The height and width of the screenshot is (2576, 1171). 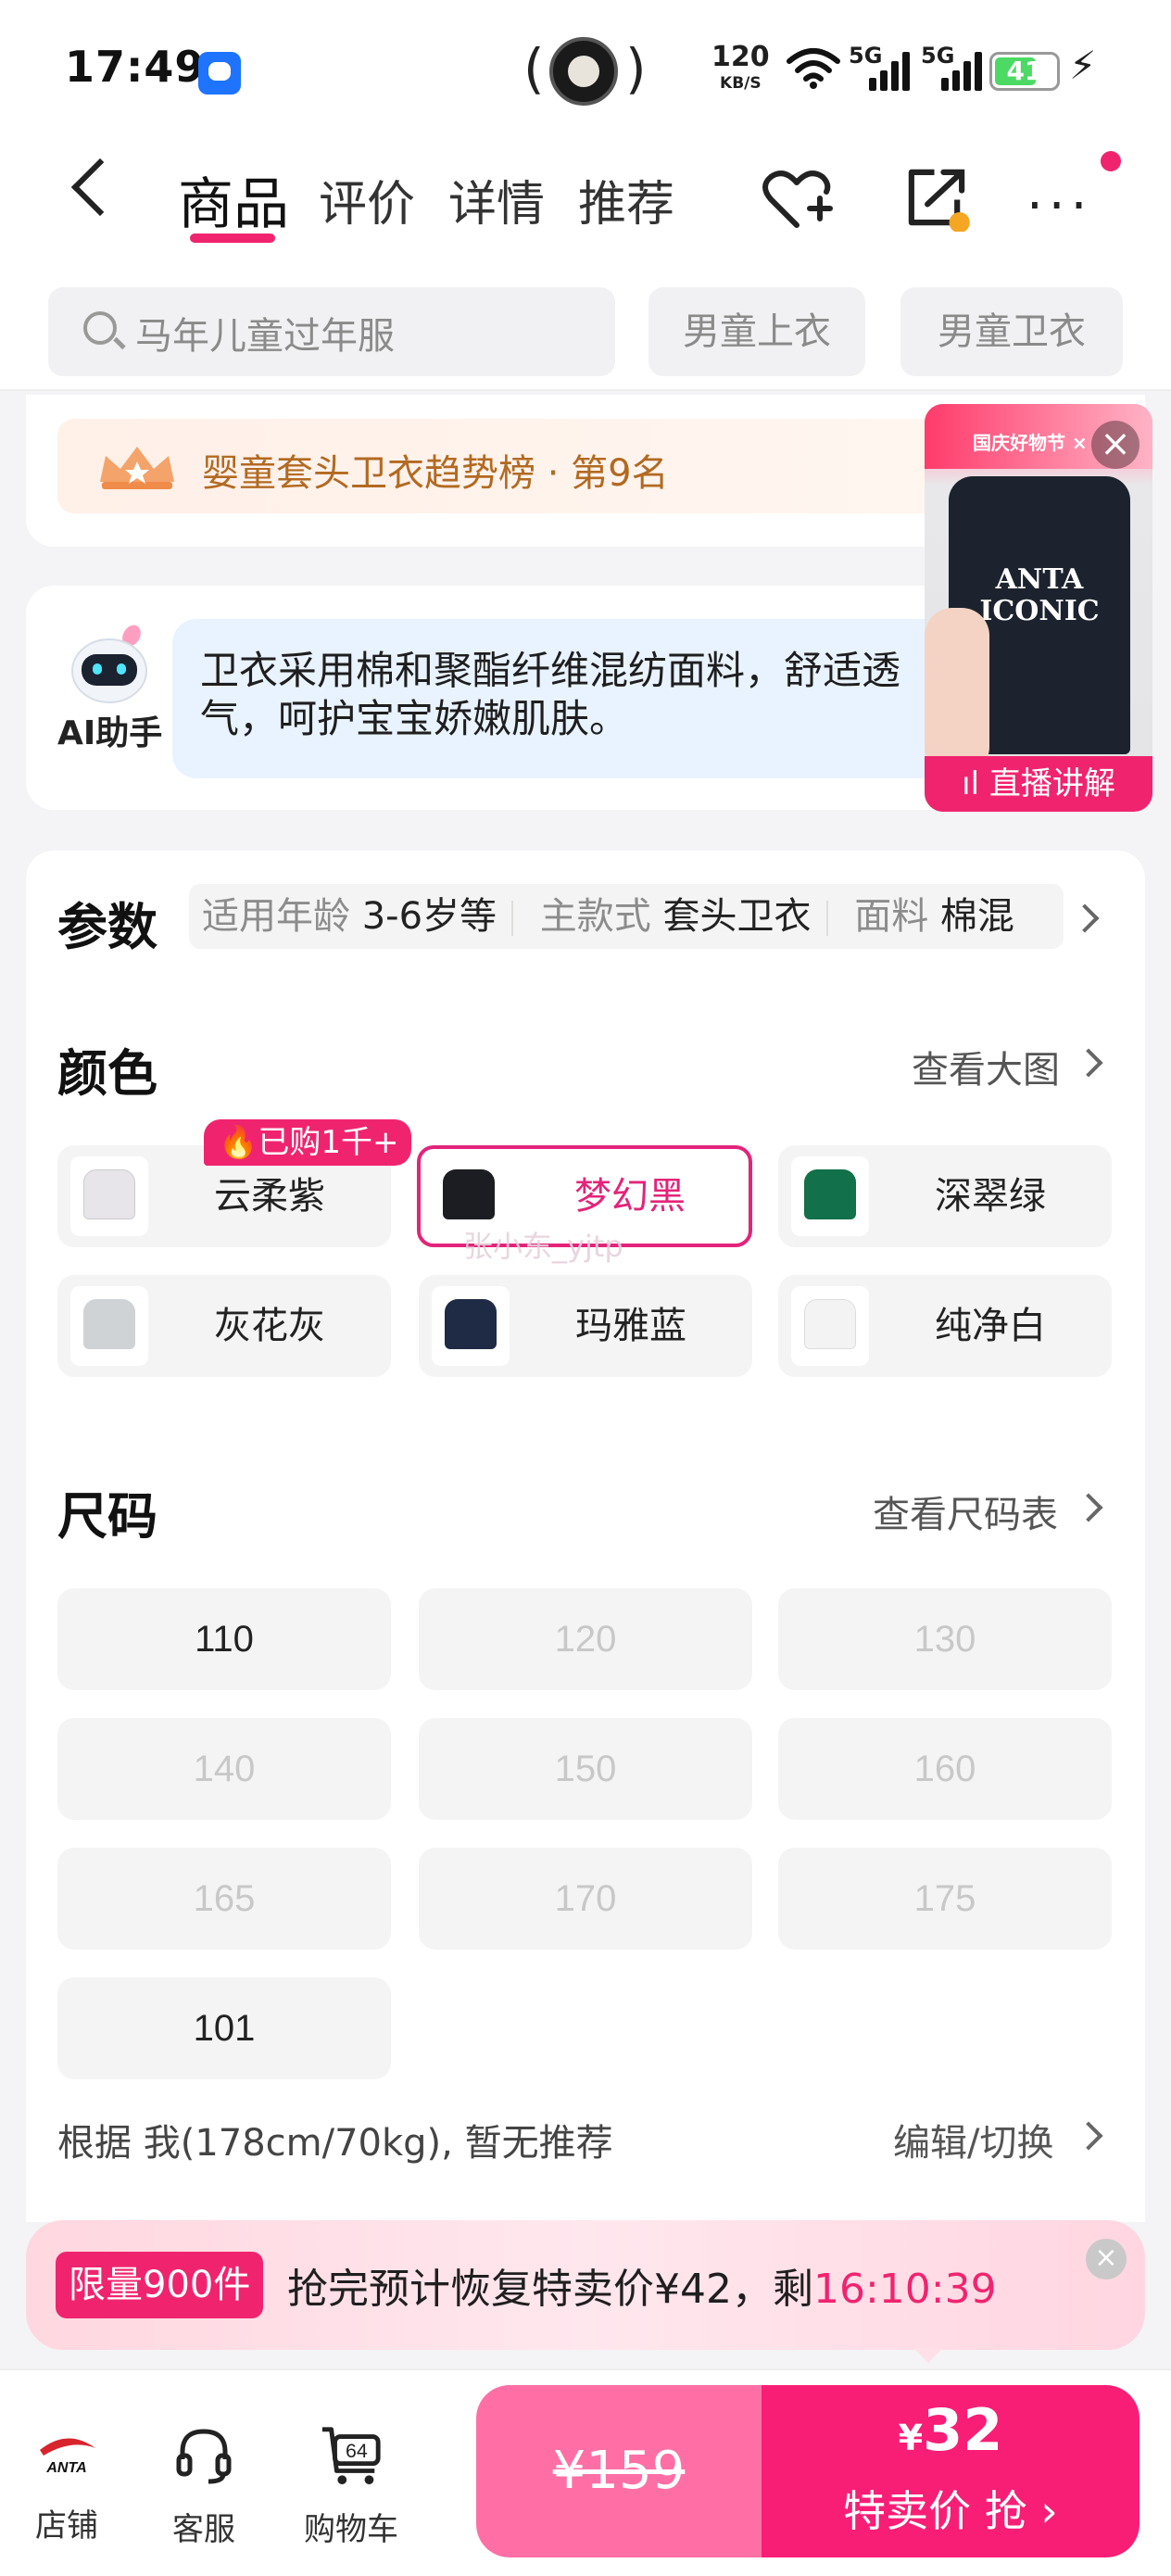 I want to click on color-option: 灰花灰, so click(x=224, y=1326).